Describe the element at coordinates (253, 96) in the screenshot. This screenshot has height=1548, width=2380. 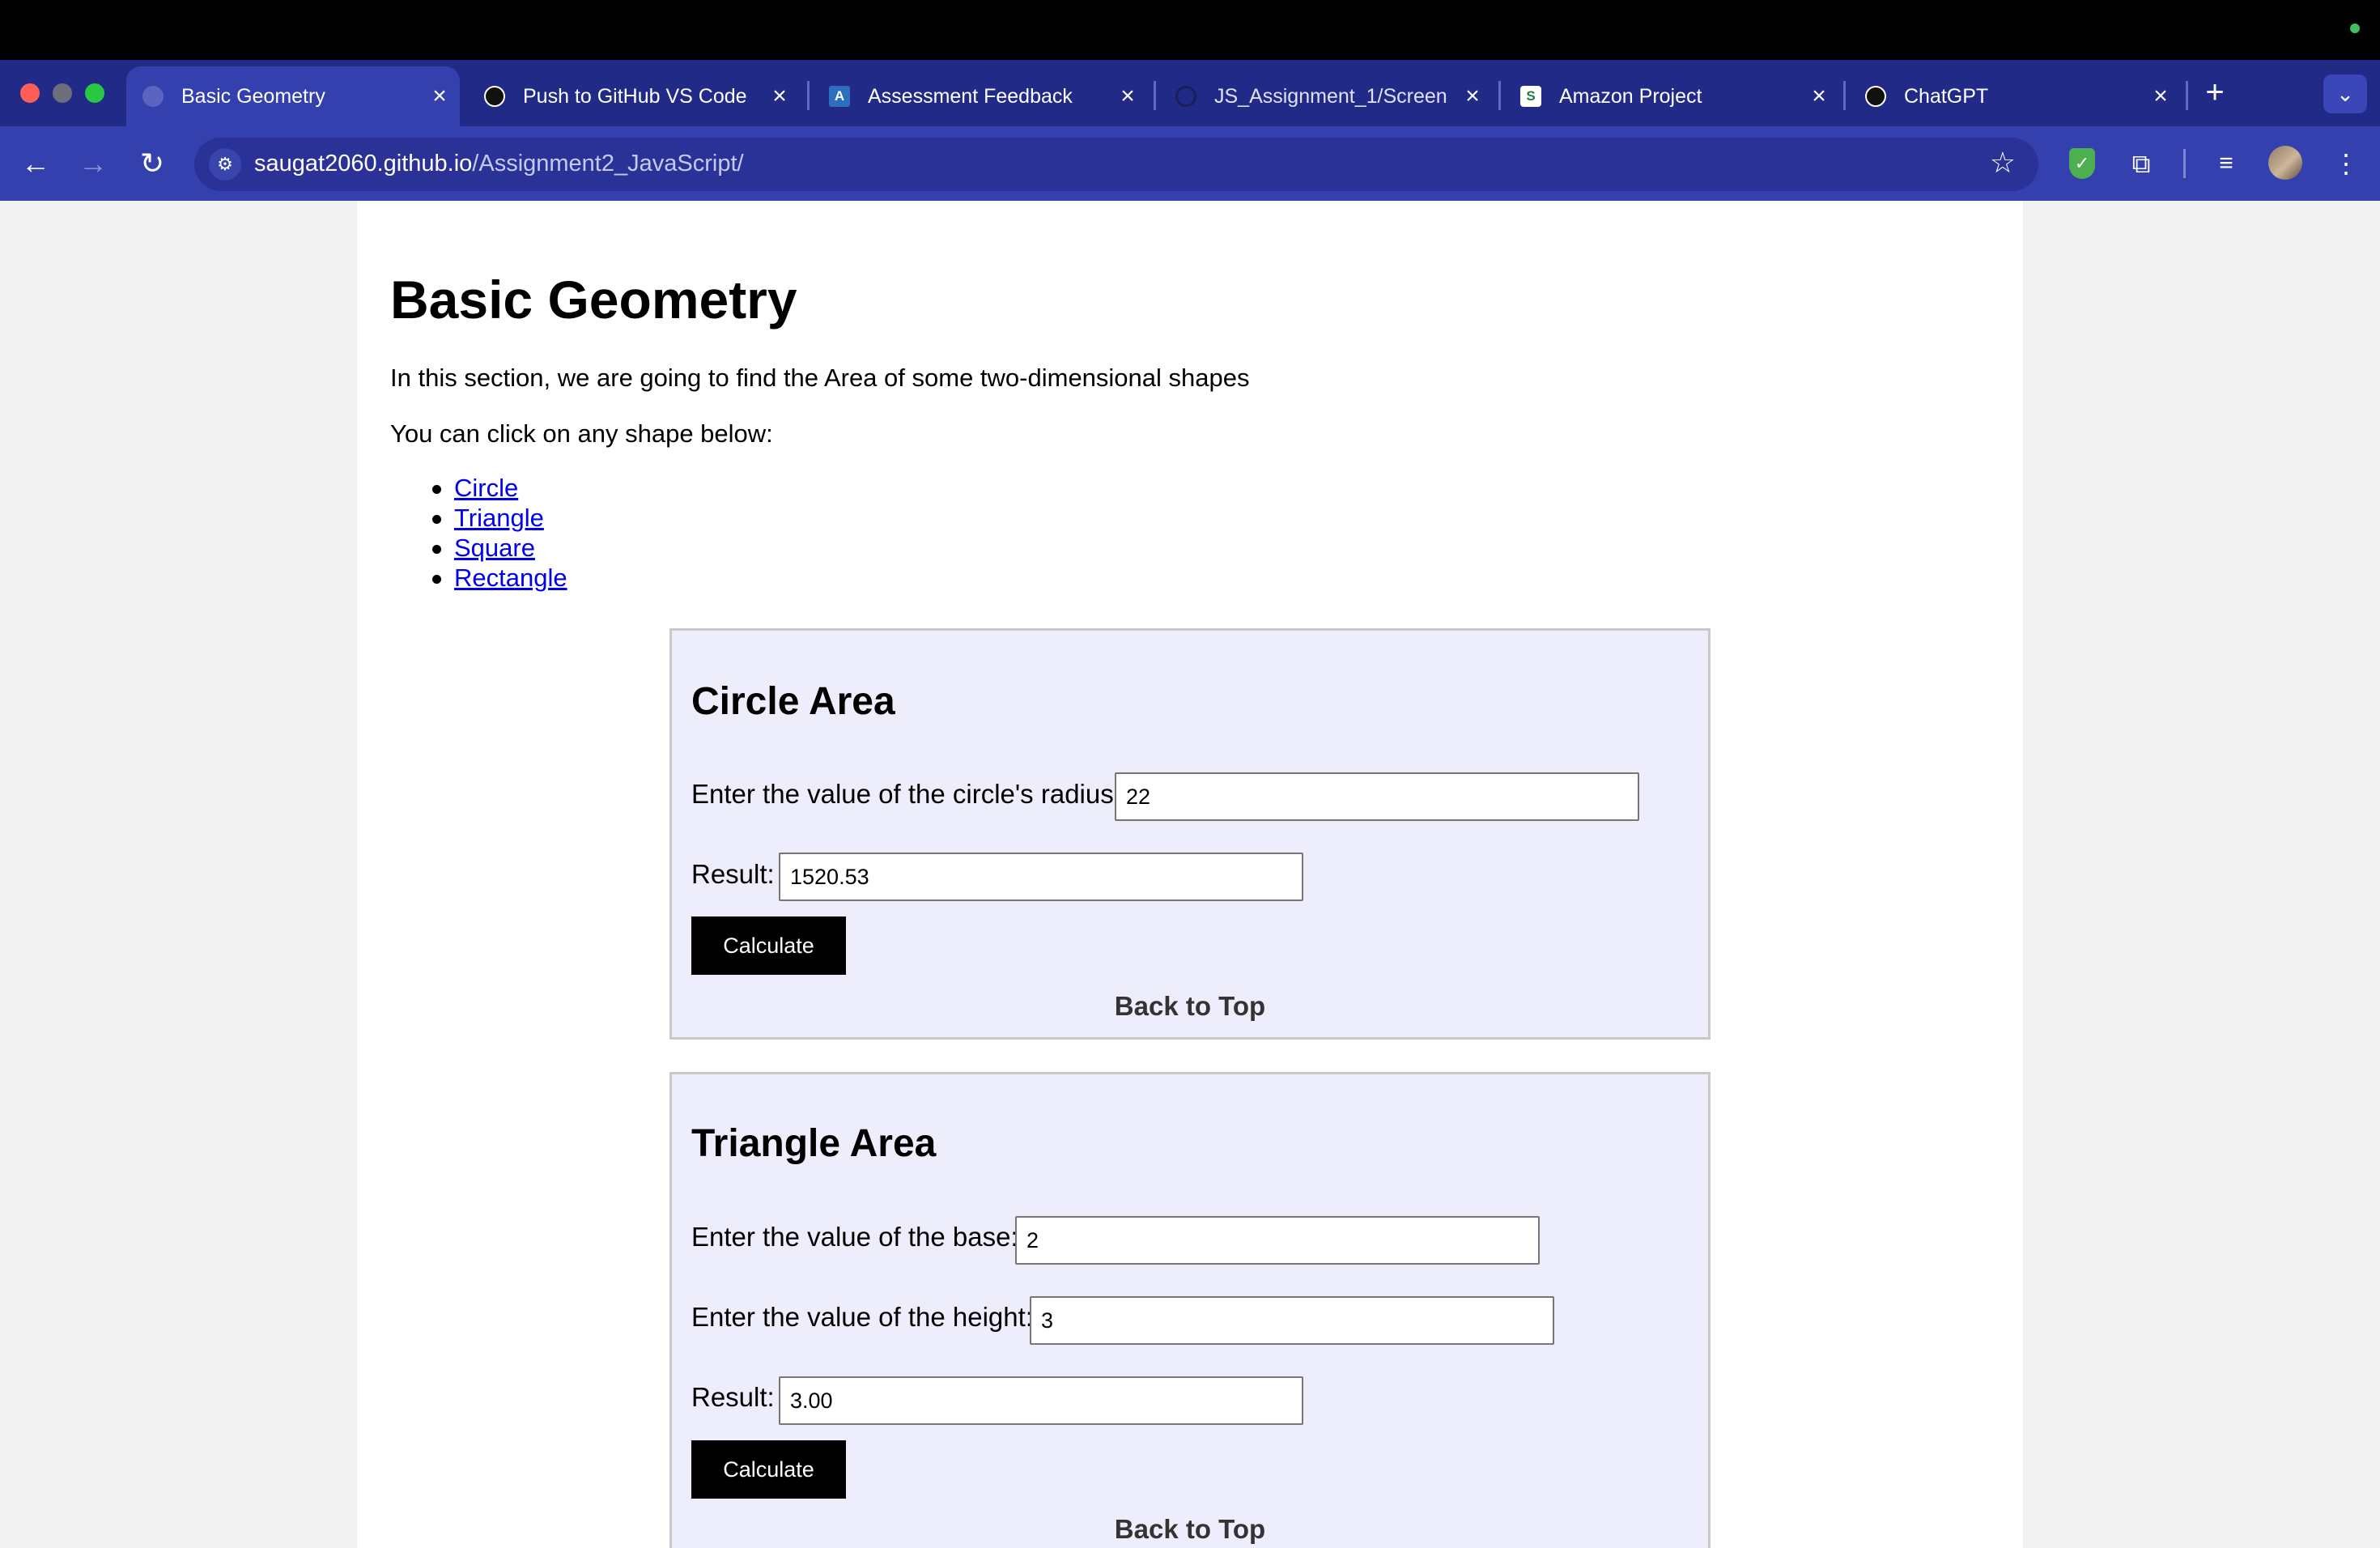
I see `tab-title: Basic Geometry` at that location.